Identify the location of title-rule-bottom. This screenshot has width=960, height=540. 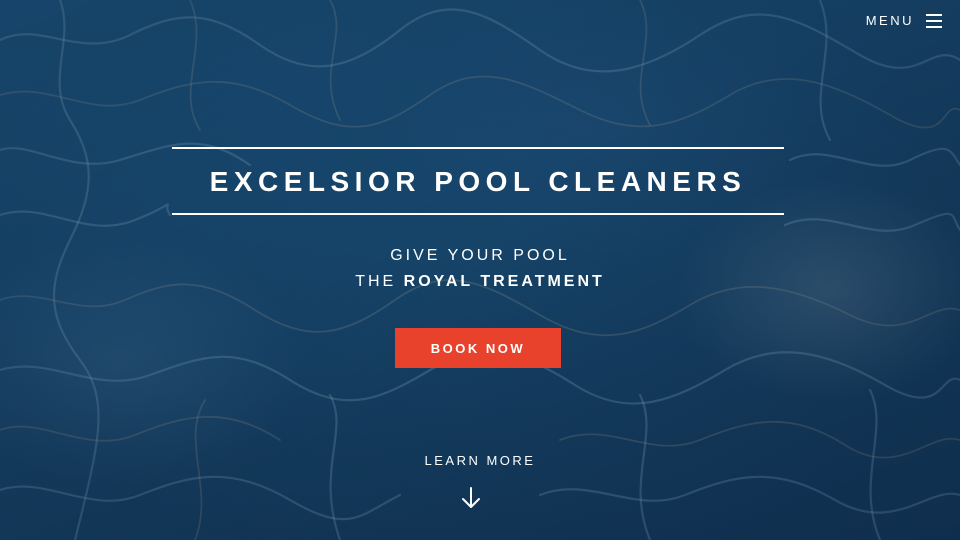
(478, 214).